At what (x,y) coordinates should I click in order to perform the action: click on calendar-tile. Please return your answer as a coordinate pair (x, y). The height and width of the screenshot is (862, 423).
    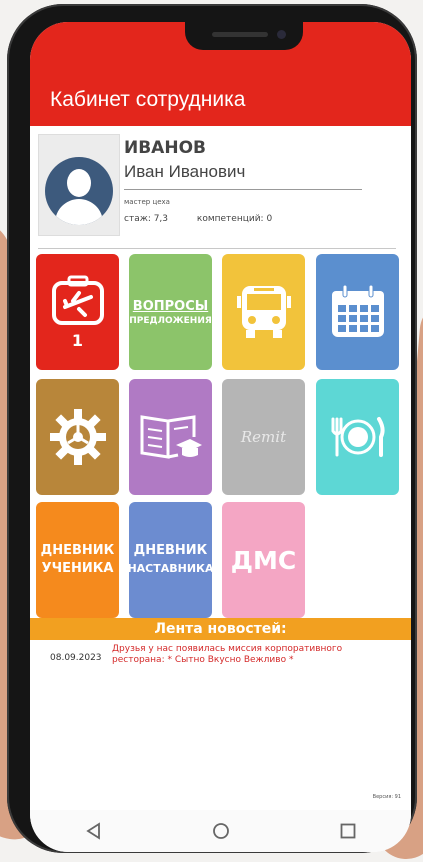
    Looking at the image, I should click on (357, 312).